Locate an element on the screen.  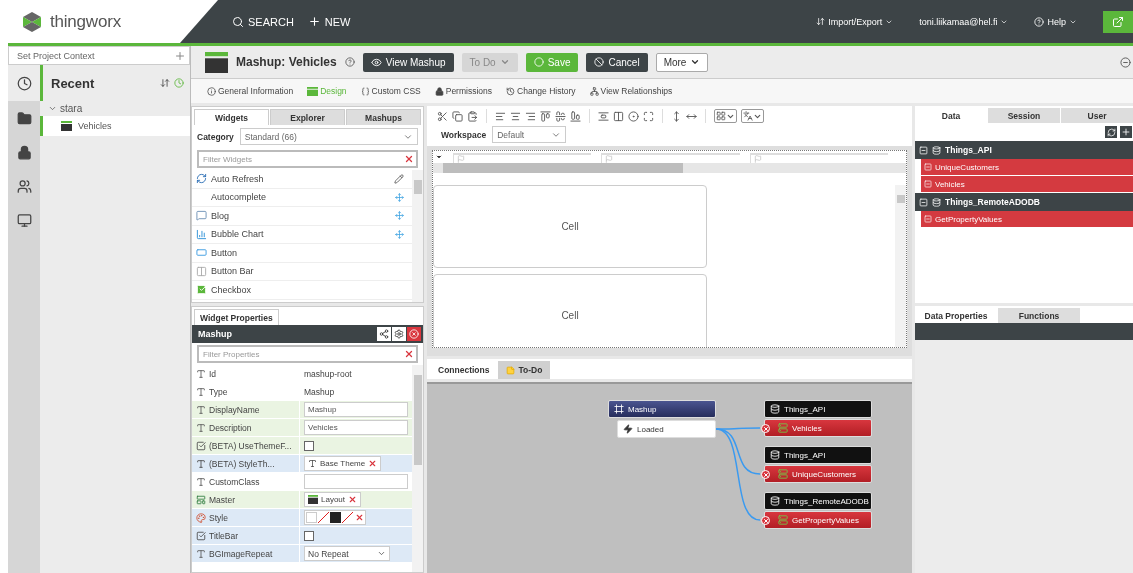
close-button is located at coordinates (414, 334).